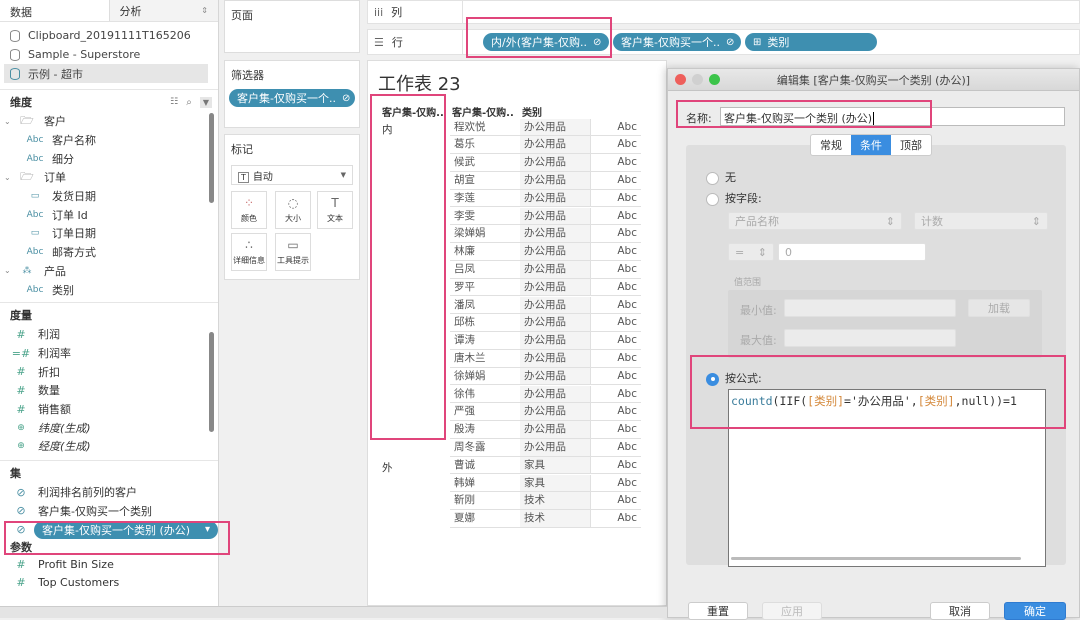  I want to click on table-row: 葛乐 办公用品 Abc, so click(545, 145).